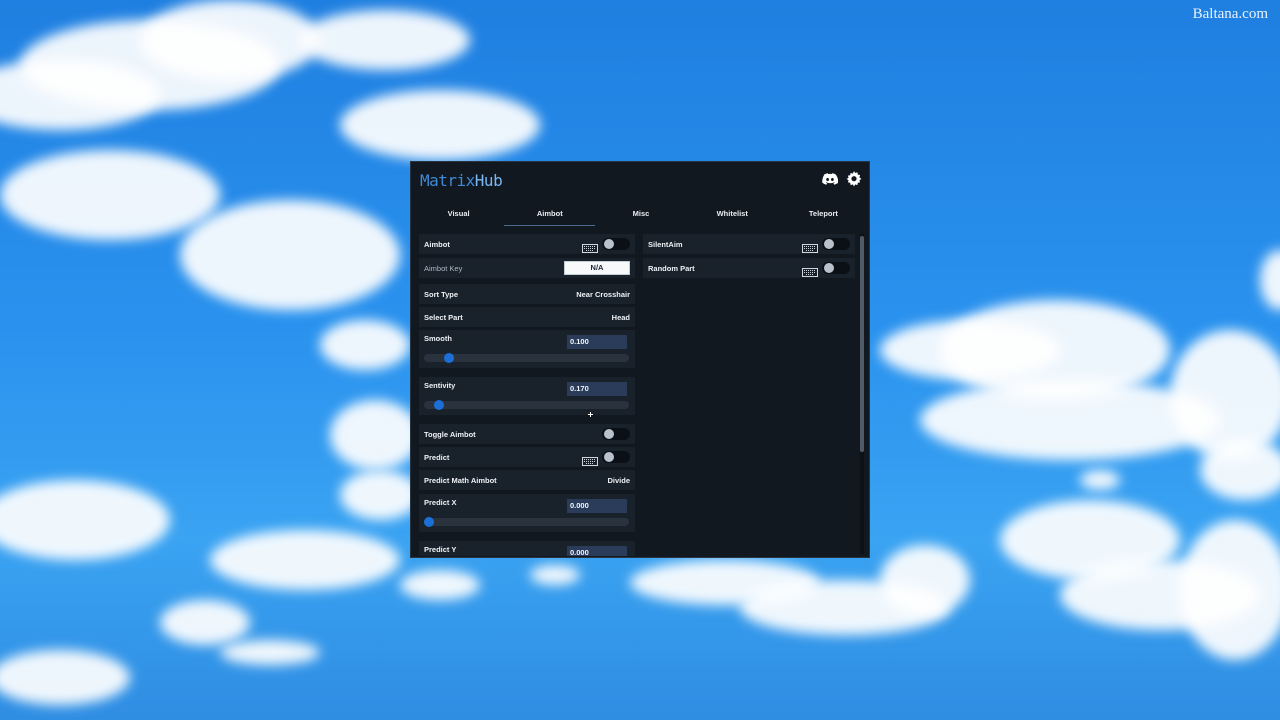 The image size is (1280, 720). I want to click on tab-aimbot: Aimbot, so click(550, 215).